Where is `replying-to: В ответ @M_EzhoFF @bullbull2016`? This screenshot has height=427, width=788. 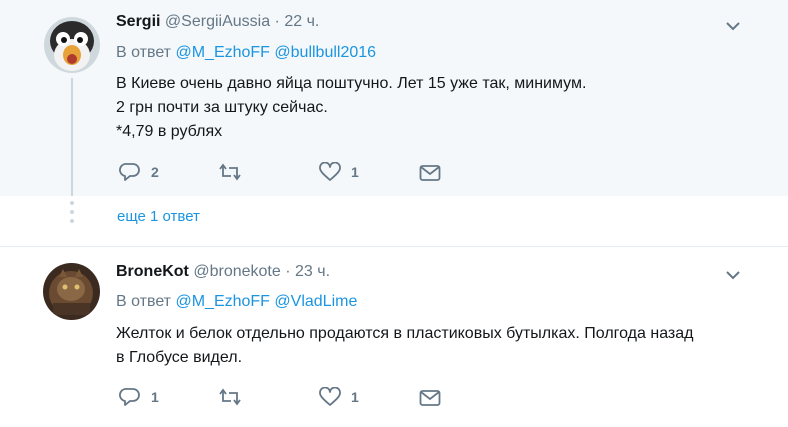 replying-to: В ответ @M_EzhoFF @bullbull2016 is located at coordinates (246, 53).